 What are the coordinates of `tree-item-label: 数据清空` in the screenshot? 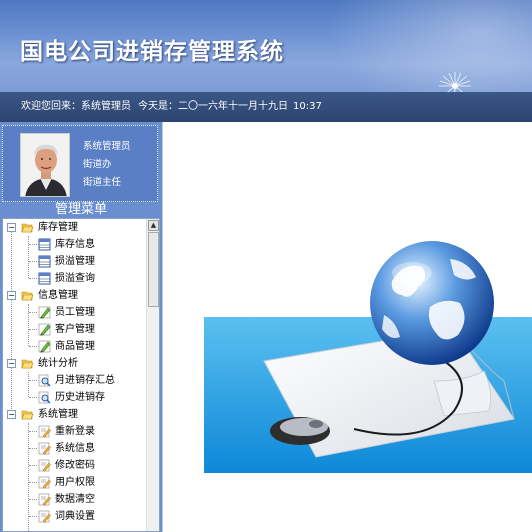 It's located at (75, 499).